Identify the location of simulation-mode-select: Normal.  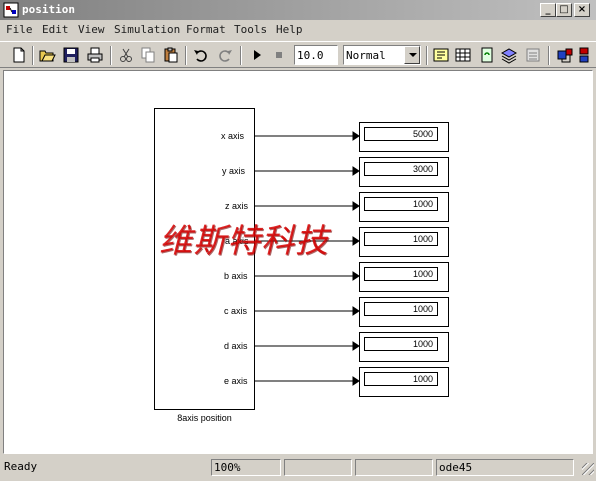
(382, 55).